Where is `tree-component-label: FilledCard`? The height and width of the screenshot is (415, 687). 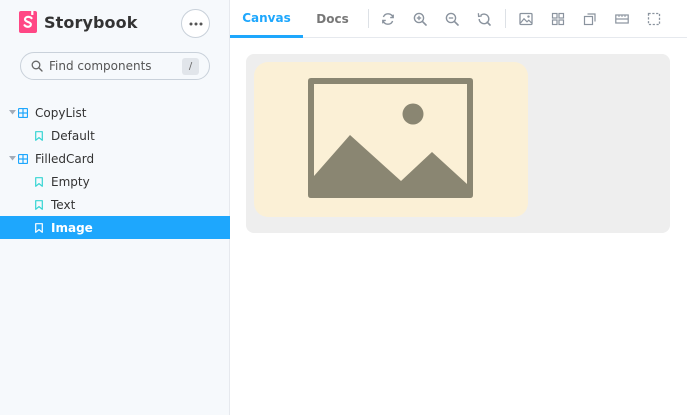 tree-component-label: FilledCard is located at coordinates (65, 158).